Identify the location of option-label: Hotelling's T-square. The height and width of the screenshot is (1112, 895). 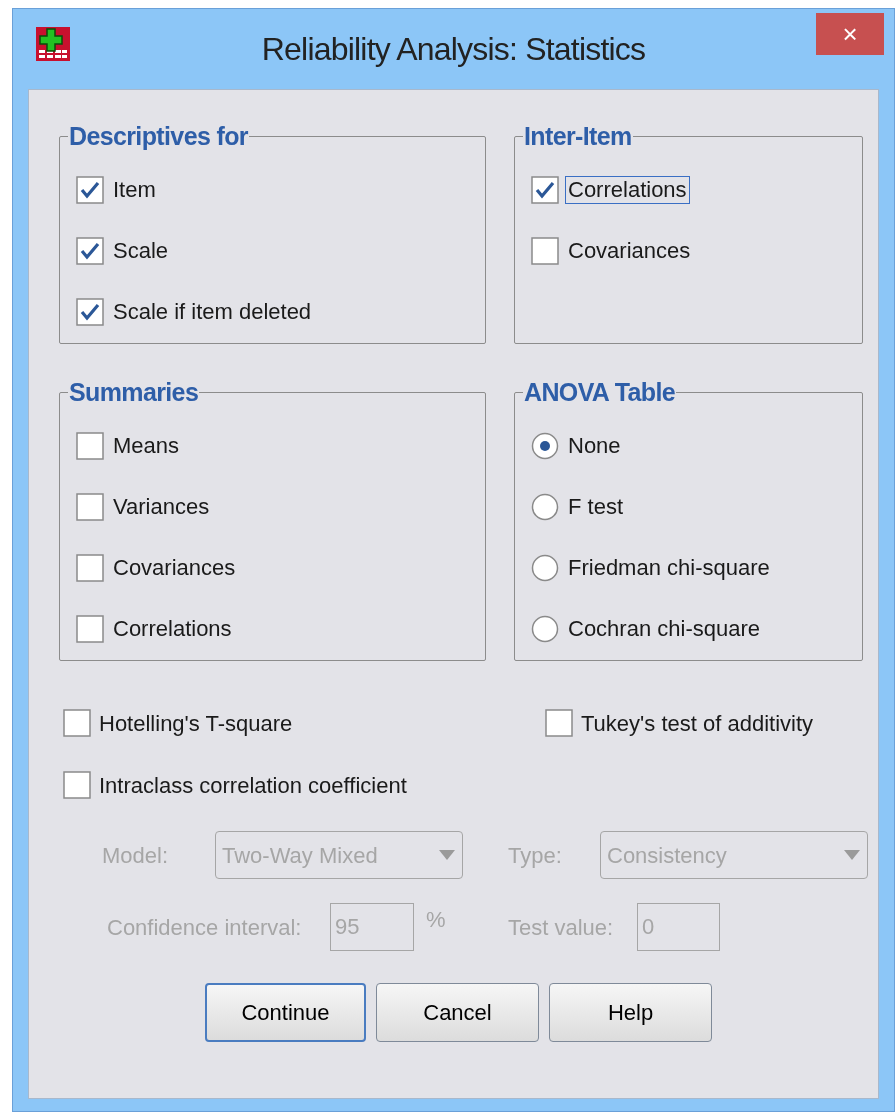
(196, 723).